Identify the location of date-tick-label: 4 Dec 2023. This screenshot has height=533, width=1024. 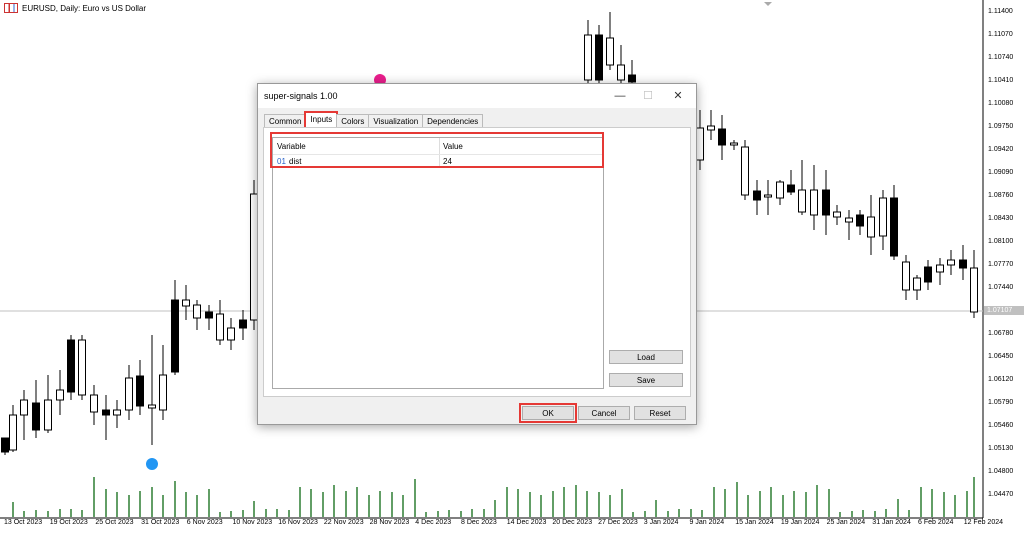
(433, 522).